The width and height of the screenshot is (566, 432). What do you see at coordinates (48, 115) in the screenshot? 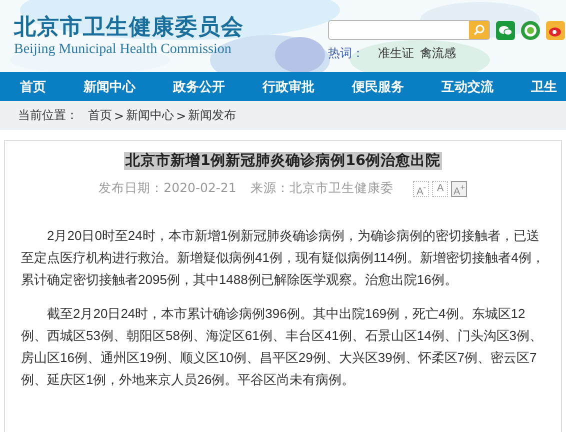
I see `breadcrumb-label: 当前位置：` at bounding box center [48, 115].